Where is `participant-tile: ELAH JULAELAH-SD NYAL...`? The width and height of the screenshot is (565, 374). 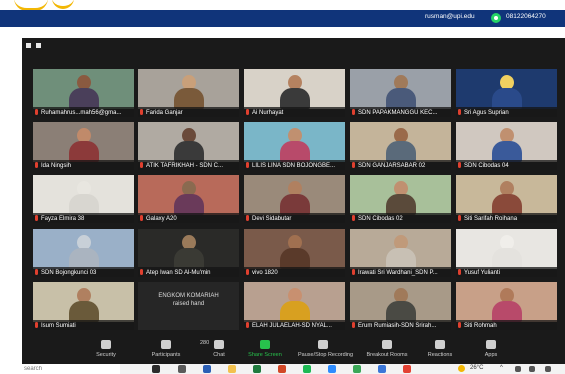
participant-tile: ELAH JULAELAH-SD NYAL... is located at coordinates (294, 306).